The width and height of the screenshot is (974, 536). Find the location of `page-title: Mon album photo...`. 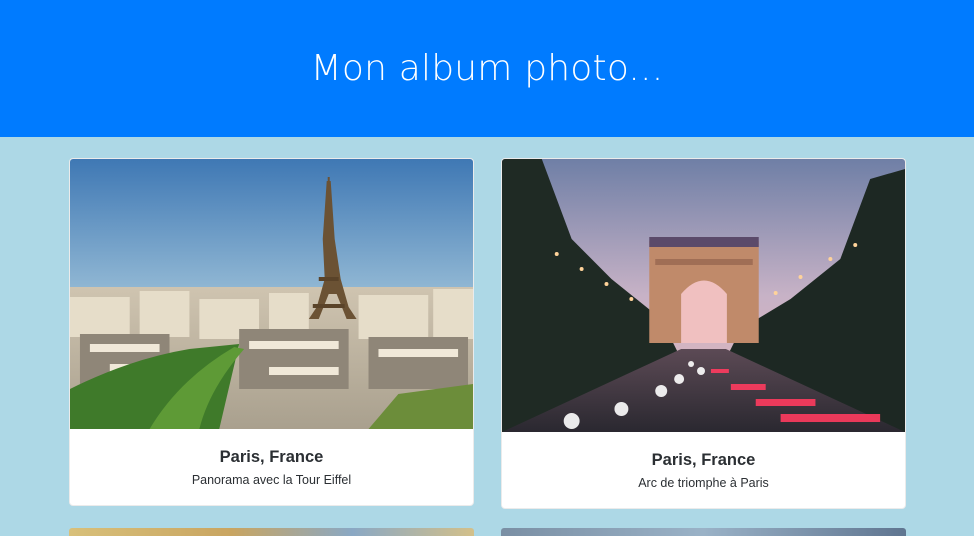

page-title: Mon album photo... is located at coordinates (487, 68).